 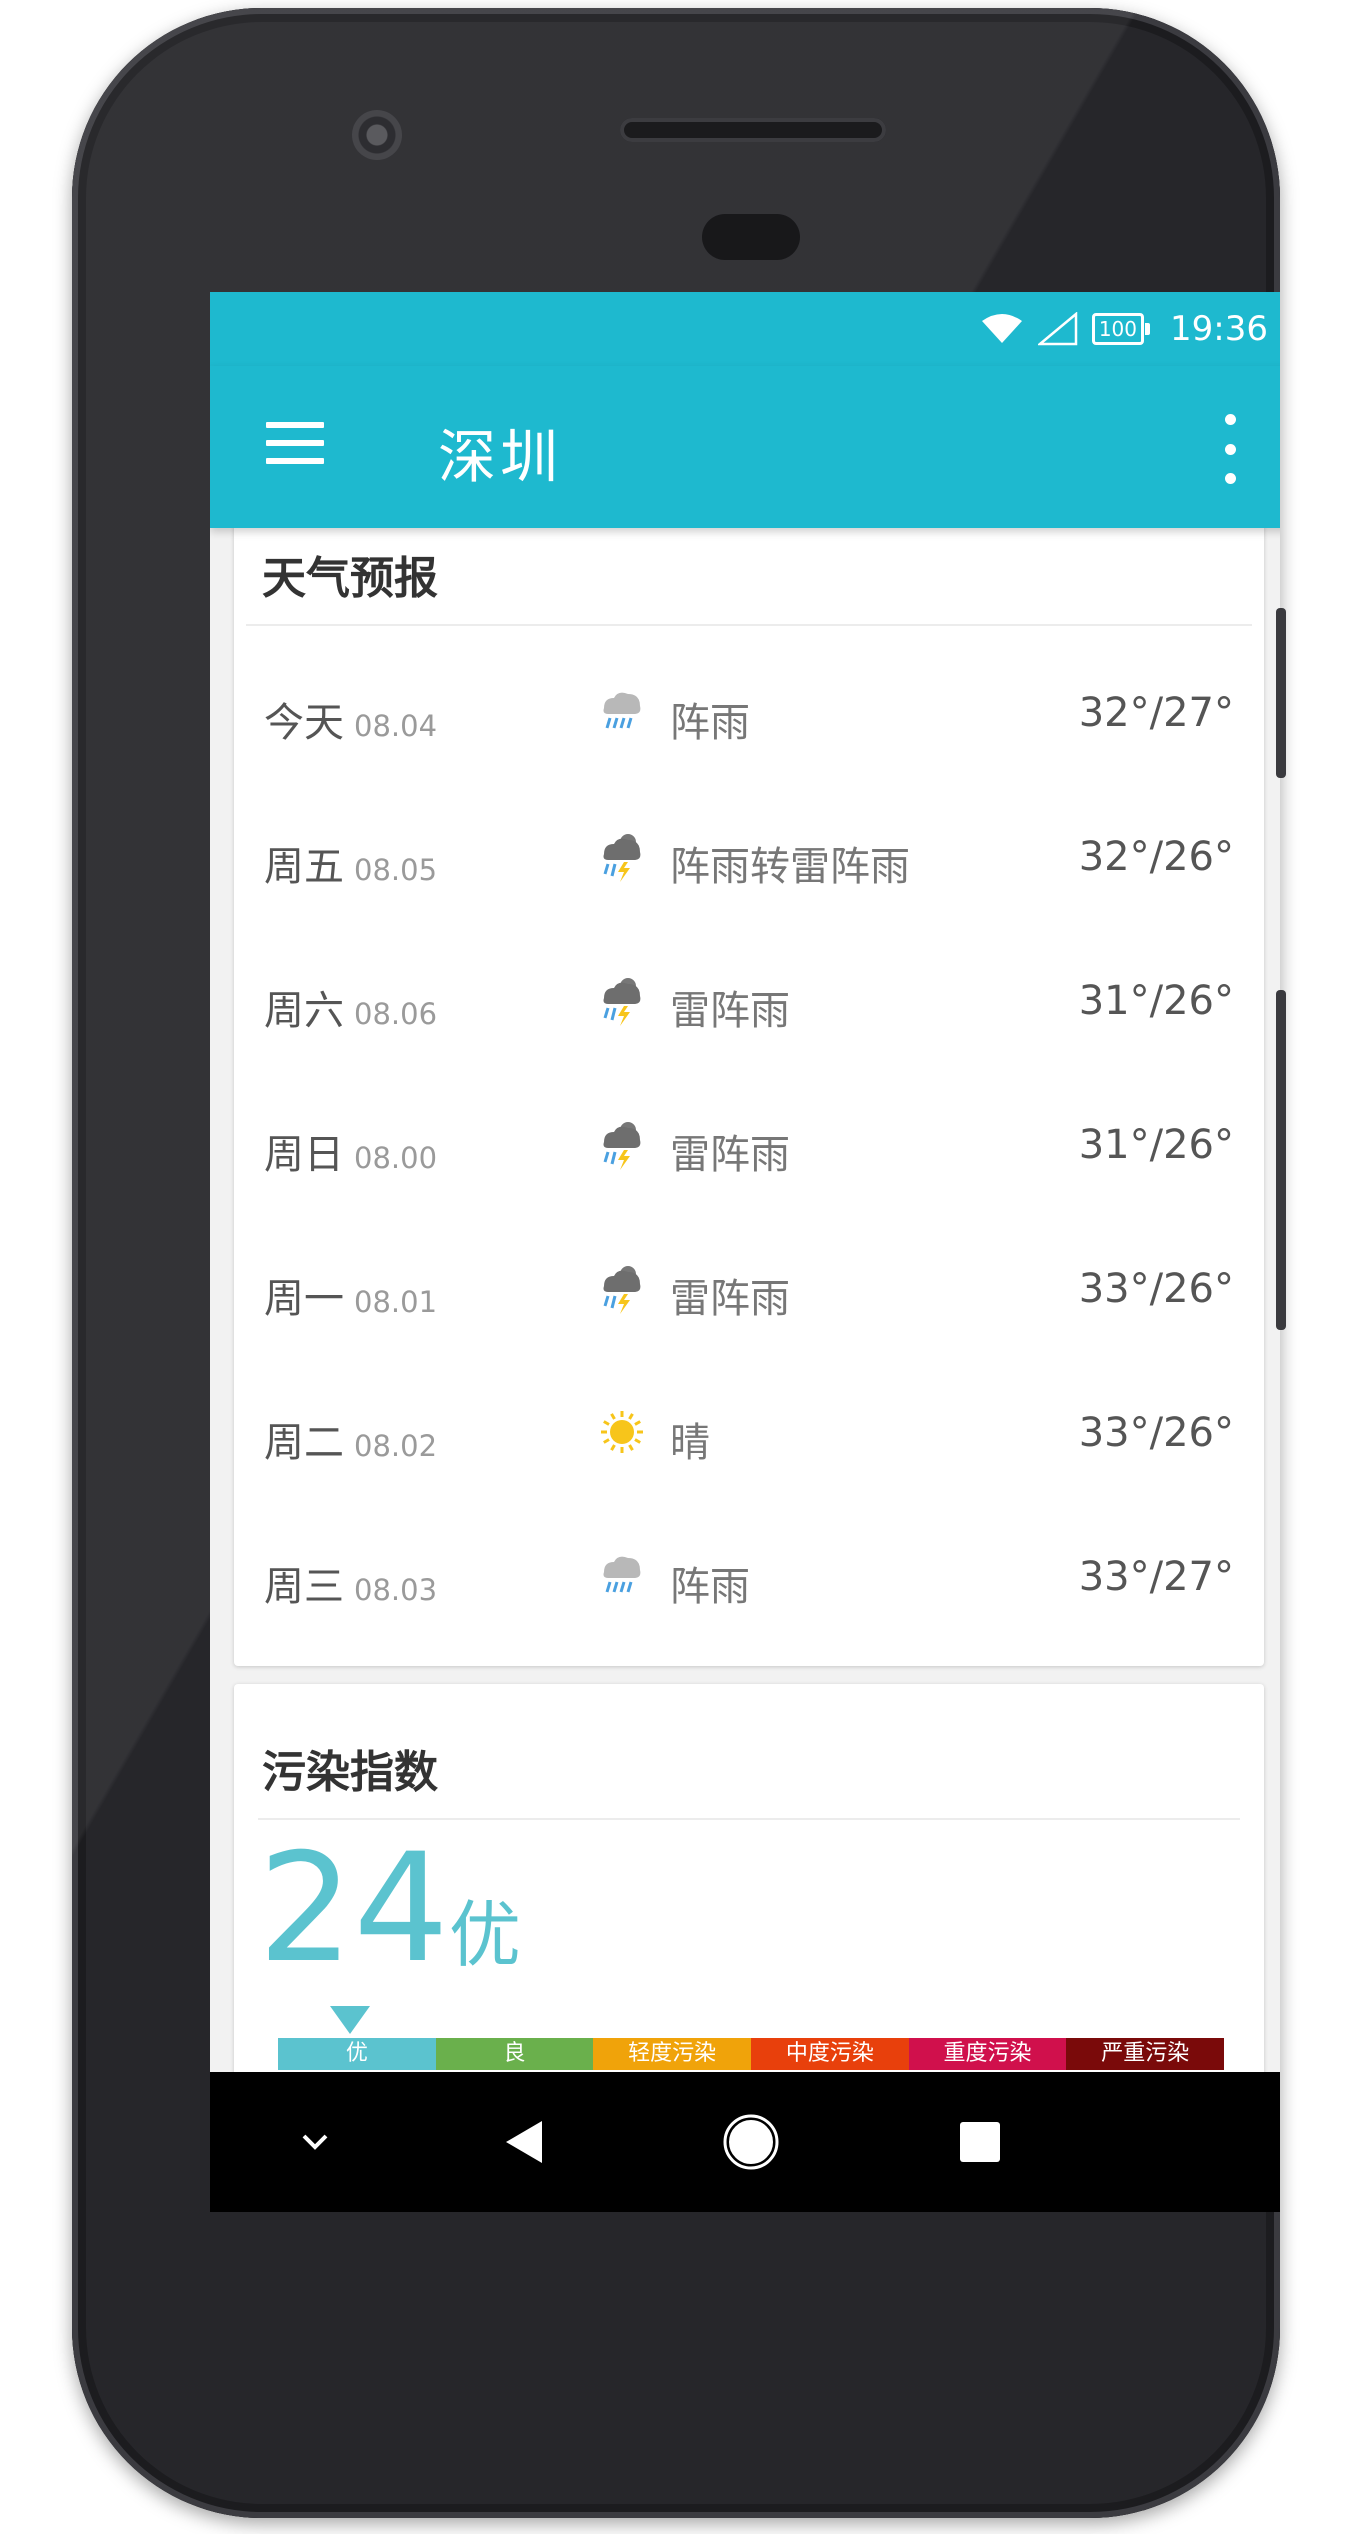 What do you see at coordinates (350, 1583) in the screenshot?
I see `forecast-day: 周三 08.03` at bounding box center [350, 1583].